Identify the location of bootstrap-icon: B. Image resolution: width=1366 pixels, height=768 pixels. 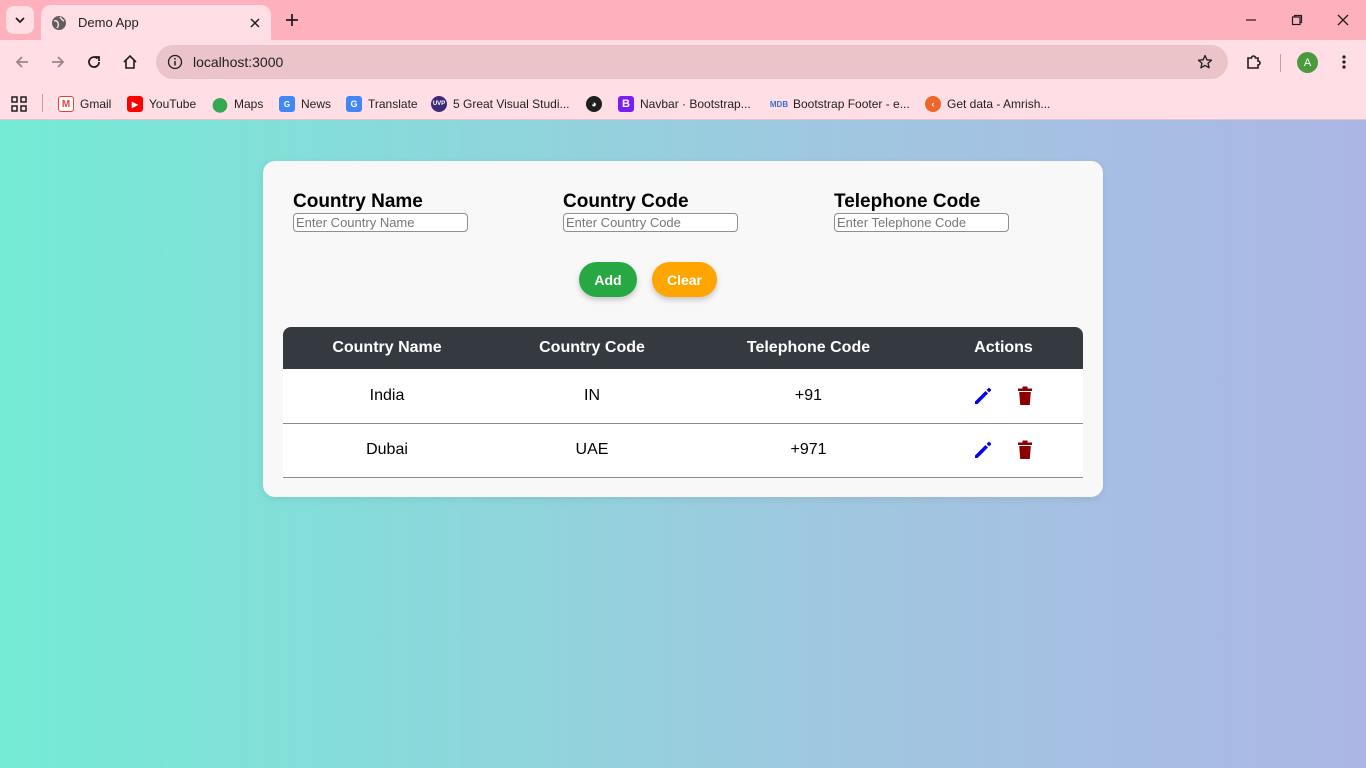
(626, 104).